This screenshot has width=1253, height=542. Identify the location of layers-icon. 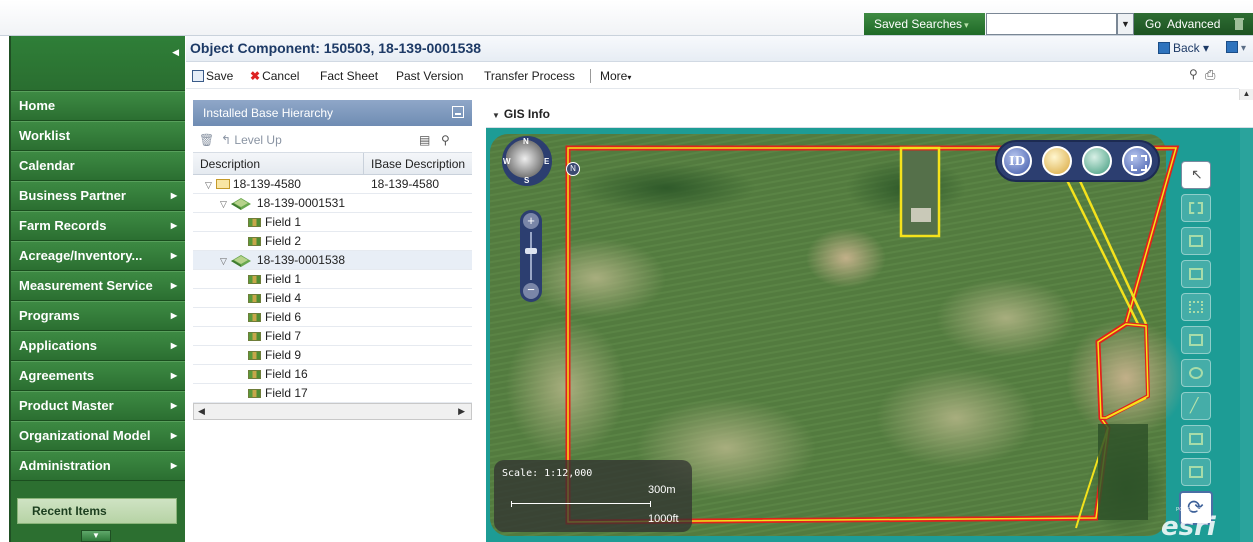
(1097, 161).